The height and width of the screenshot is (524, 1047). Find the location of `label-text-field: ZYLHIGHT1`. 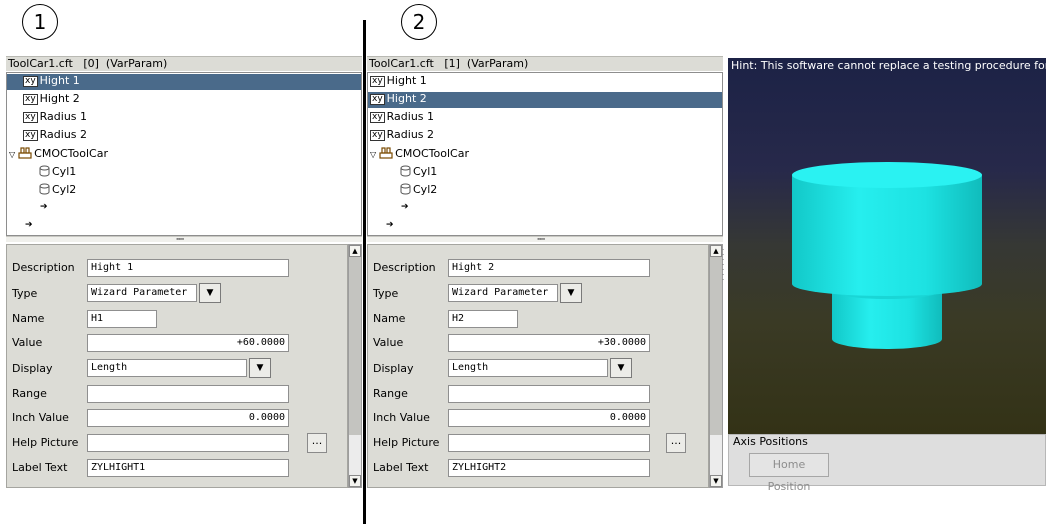

label-text-field: ZYLHIGHT1 is located at coordinates (188, 468).